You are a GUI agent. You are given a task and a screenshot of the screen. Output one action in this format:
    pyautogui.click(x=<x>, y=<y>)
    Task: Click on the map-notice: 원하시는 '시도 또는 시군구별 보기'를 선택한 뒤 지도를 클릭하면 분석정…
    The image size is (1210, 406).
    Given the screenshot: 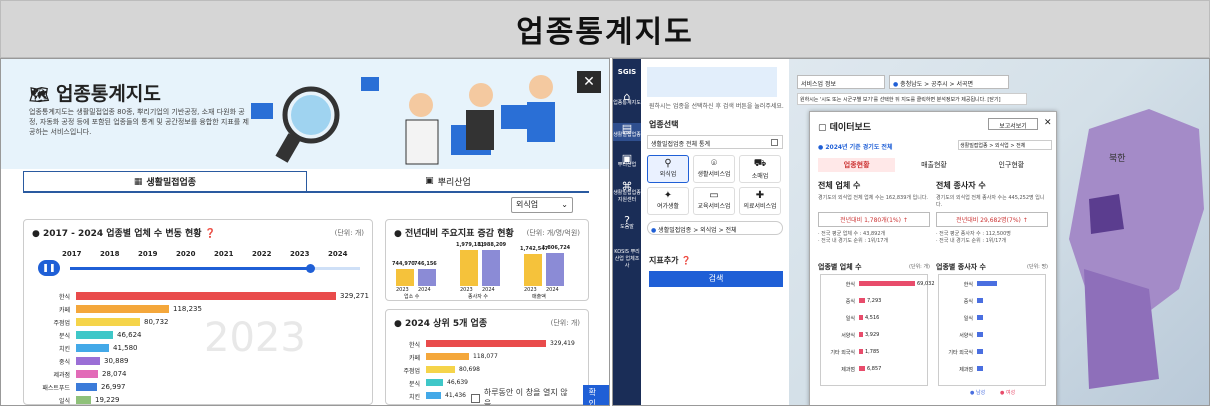 What is the action you would take?
    pyautogui.click(x=912, y=99)
    